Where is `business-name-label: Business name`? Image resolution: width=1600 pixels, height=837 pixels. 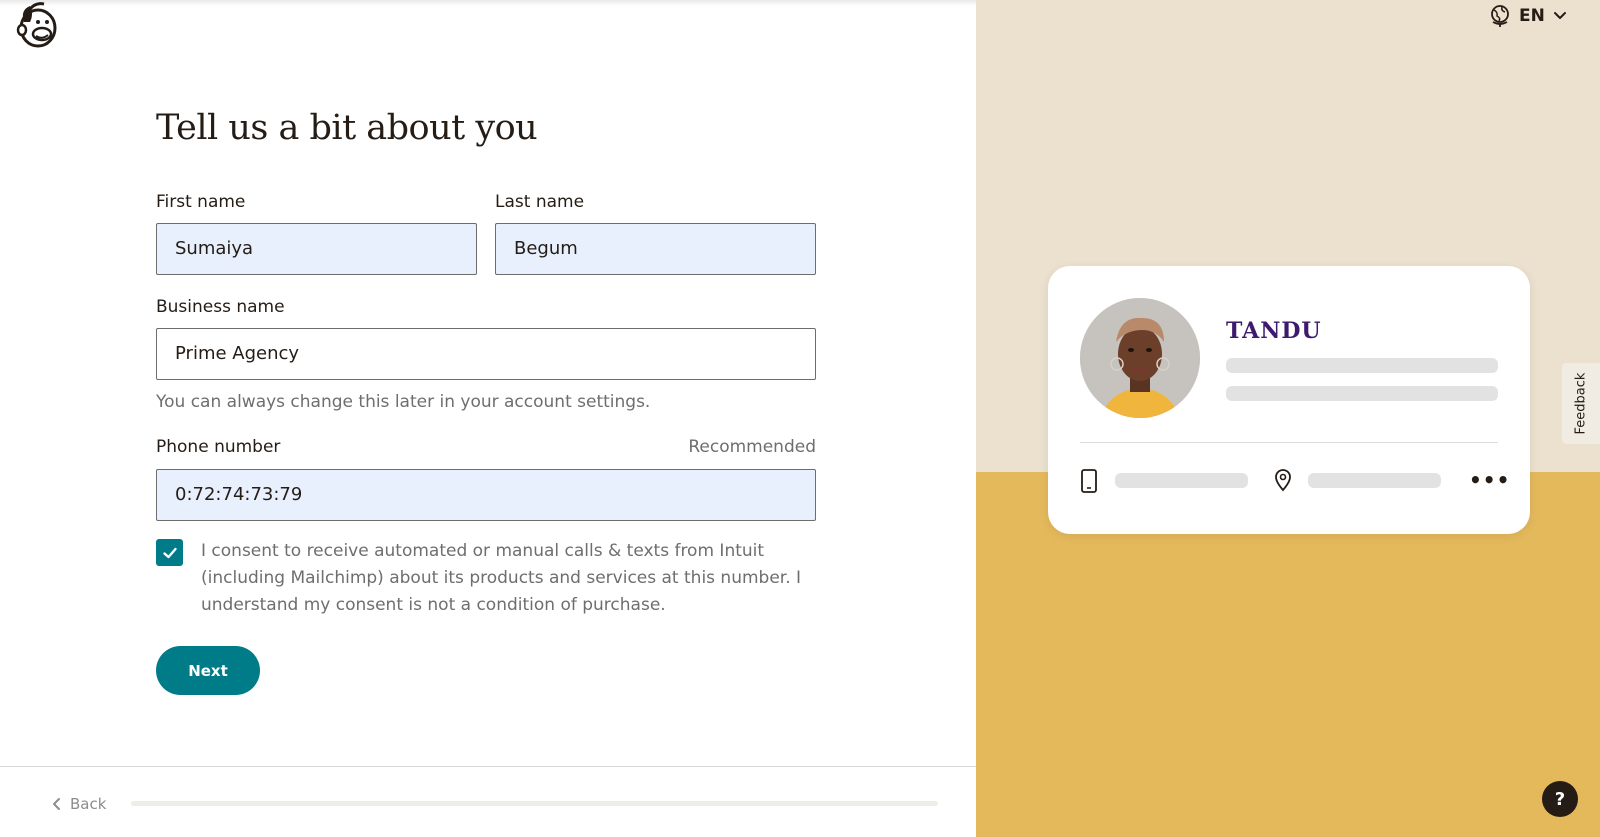
business-name-label: Business name is located at coordinates (220, 307).